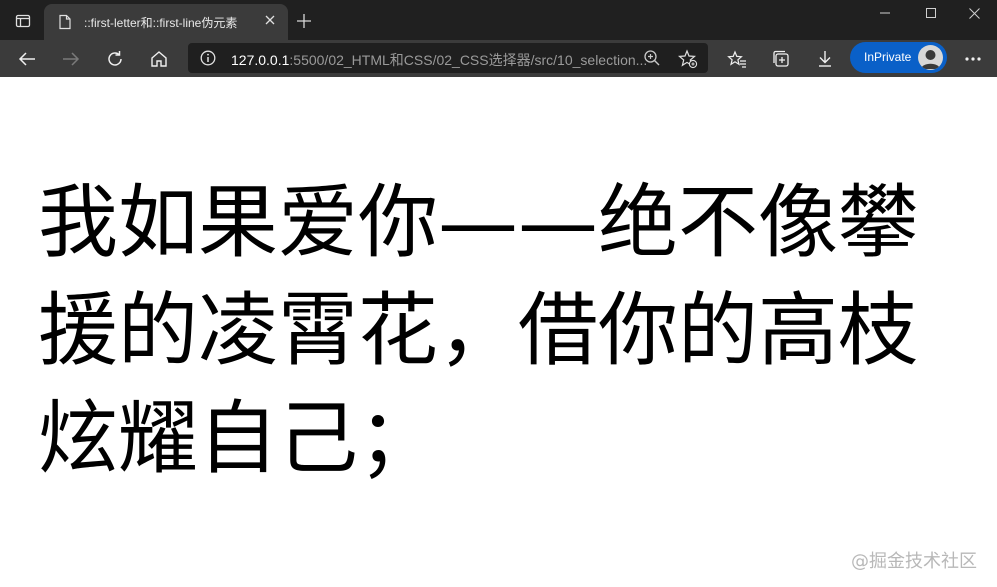  I want to click on inprivate-label: InPrivate, so click(888, 57).